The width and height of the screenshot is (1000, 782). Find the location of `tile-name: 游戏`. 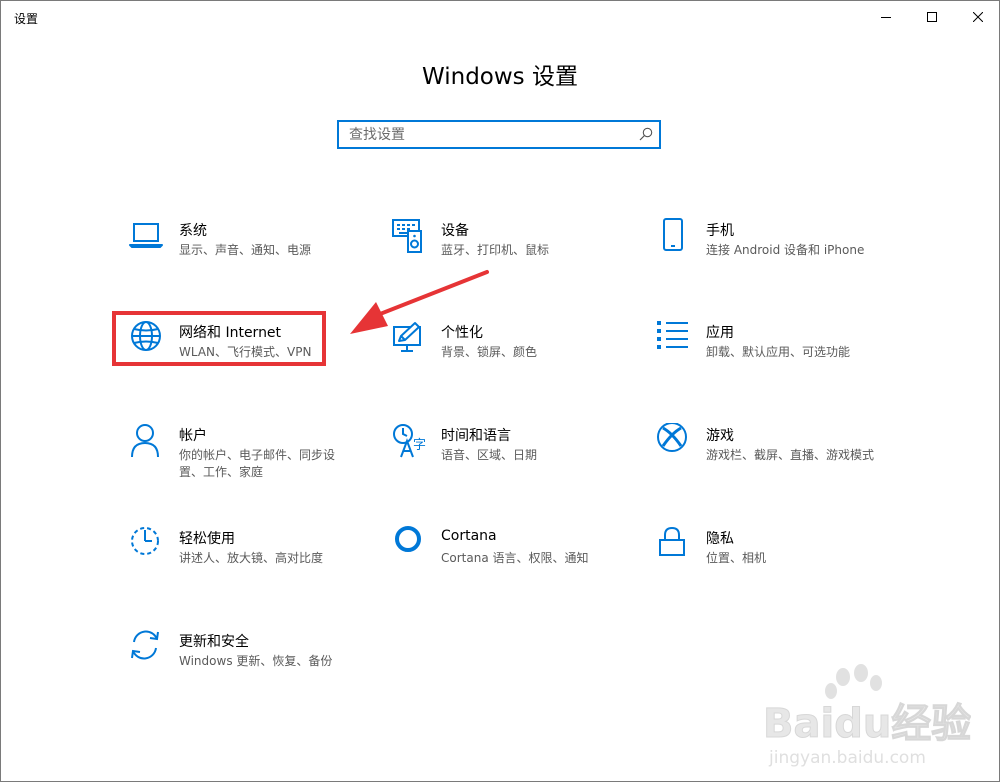

tile-name: 游戏 is located at coordinates (720, 436).